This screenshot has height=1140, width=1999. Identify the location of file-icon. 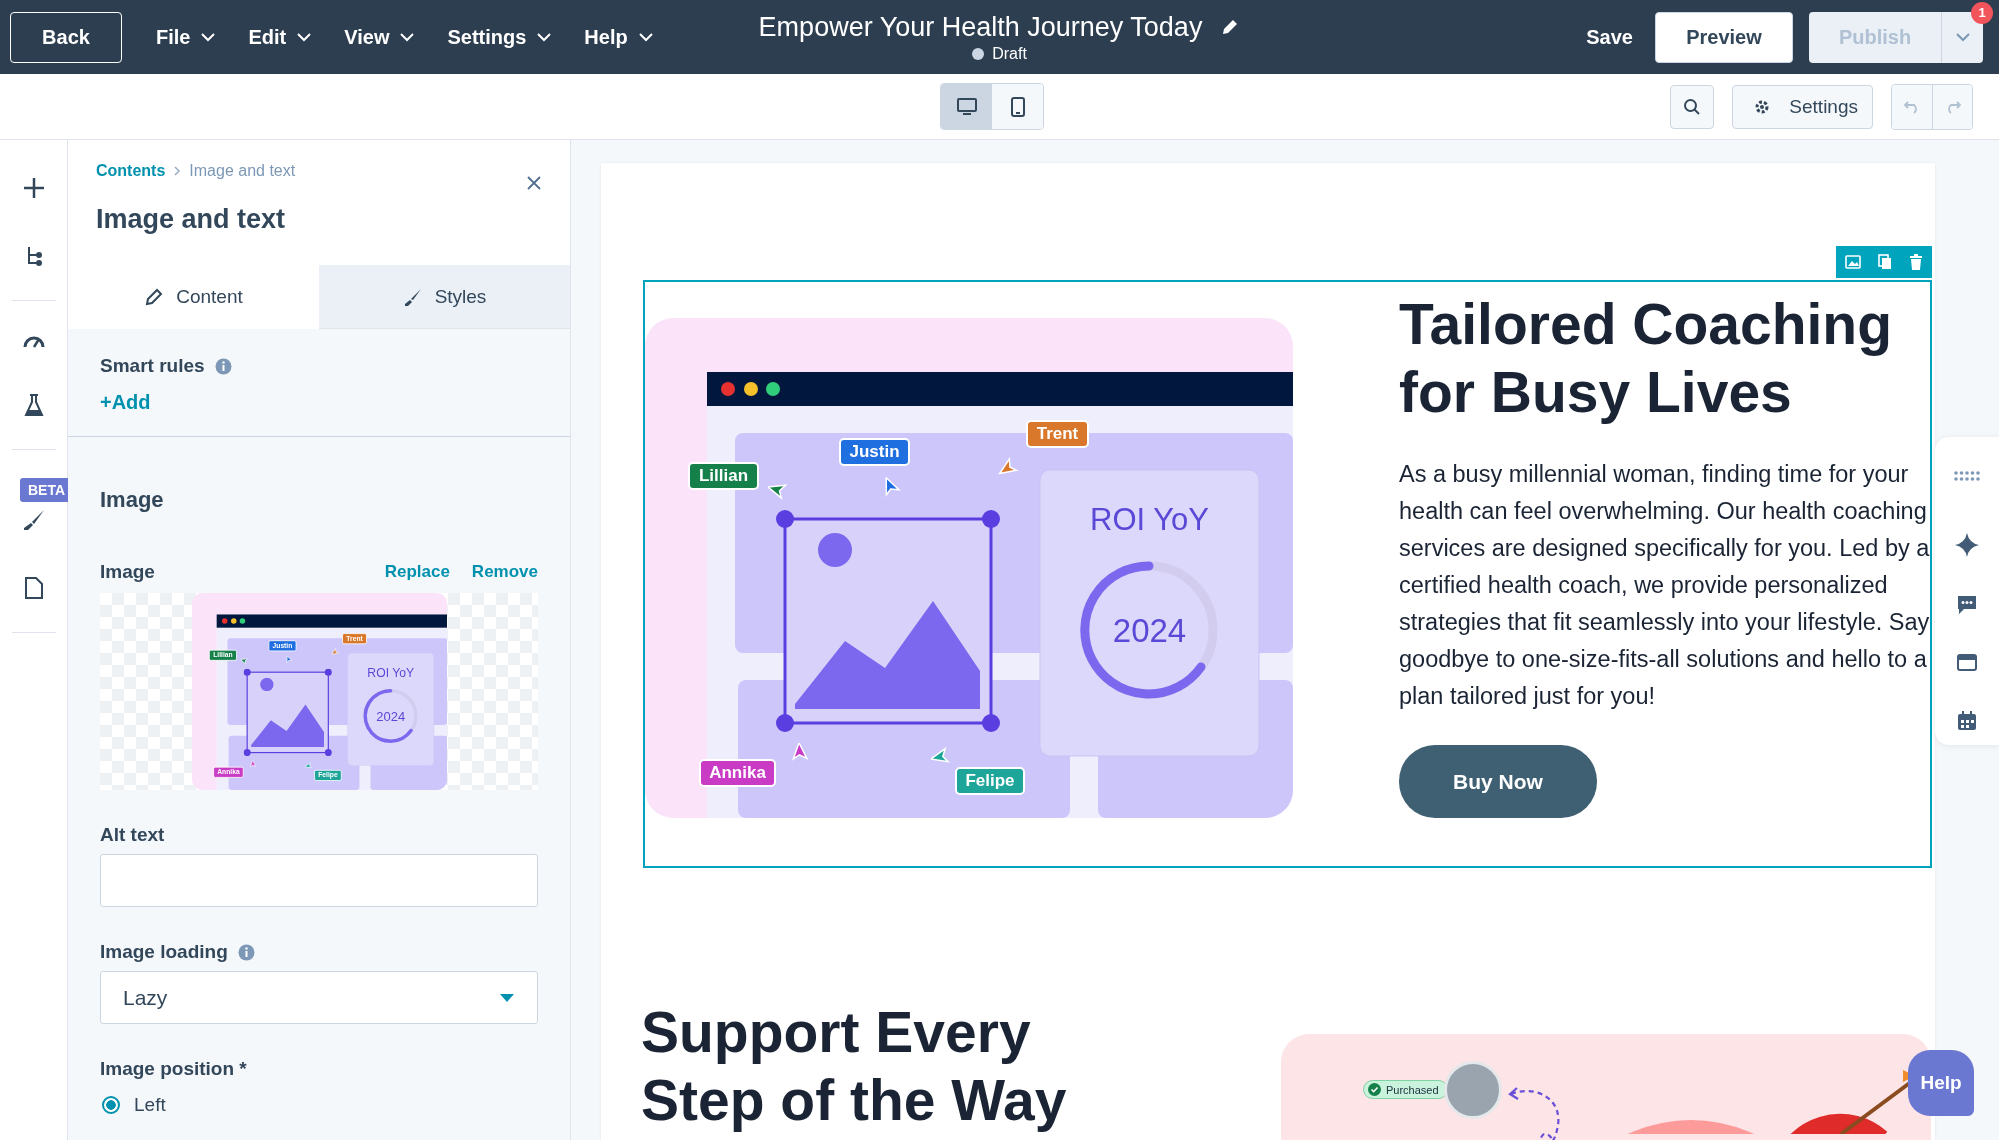
(33, 588).